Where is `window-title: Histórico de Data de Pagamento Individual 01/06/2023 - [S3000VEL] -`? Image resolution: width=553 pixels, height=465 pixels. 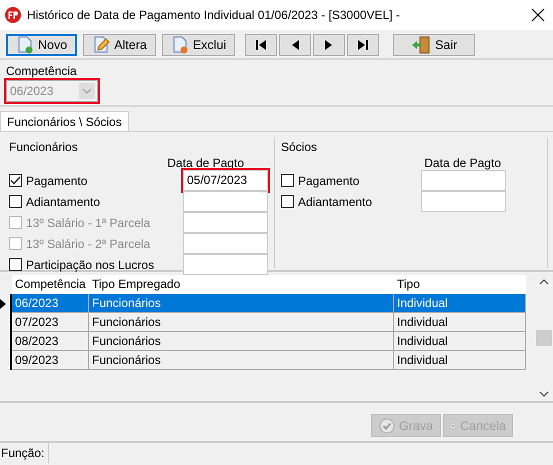 window-title: Histórico de Data de Pagamento Individual 01/06/2023 - [S3000VEL] - is located at coordinates (214, 15).